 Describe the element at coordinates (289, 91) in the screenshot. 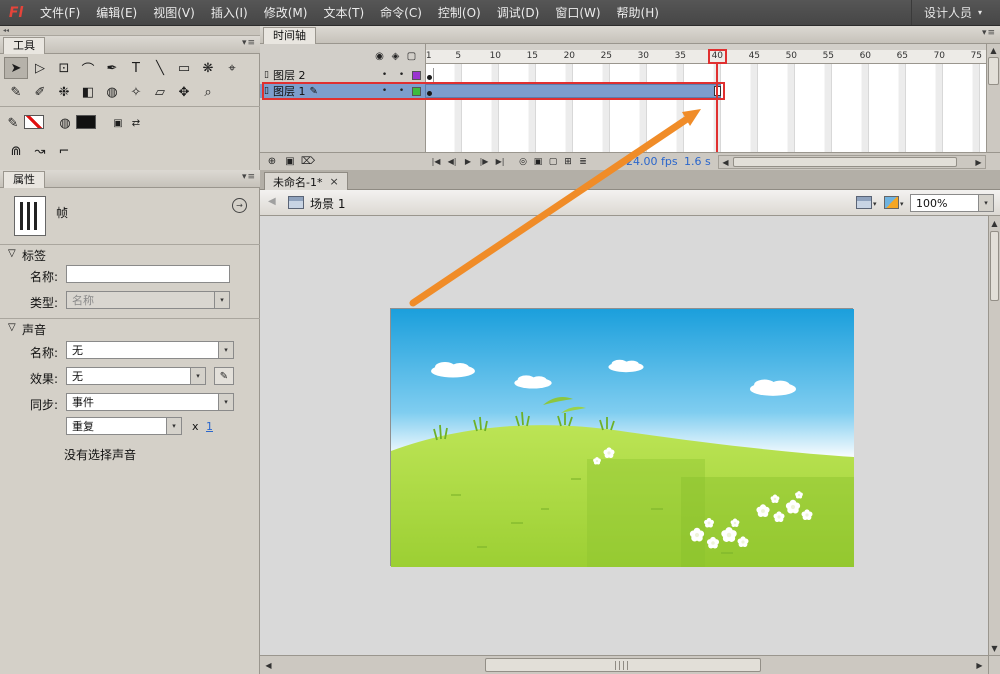

I see `layer-name: 图层 1` at that location.